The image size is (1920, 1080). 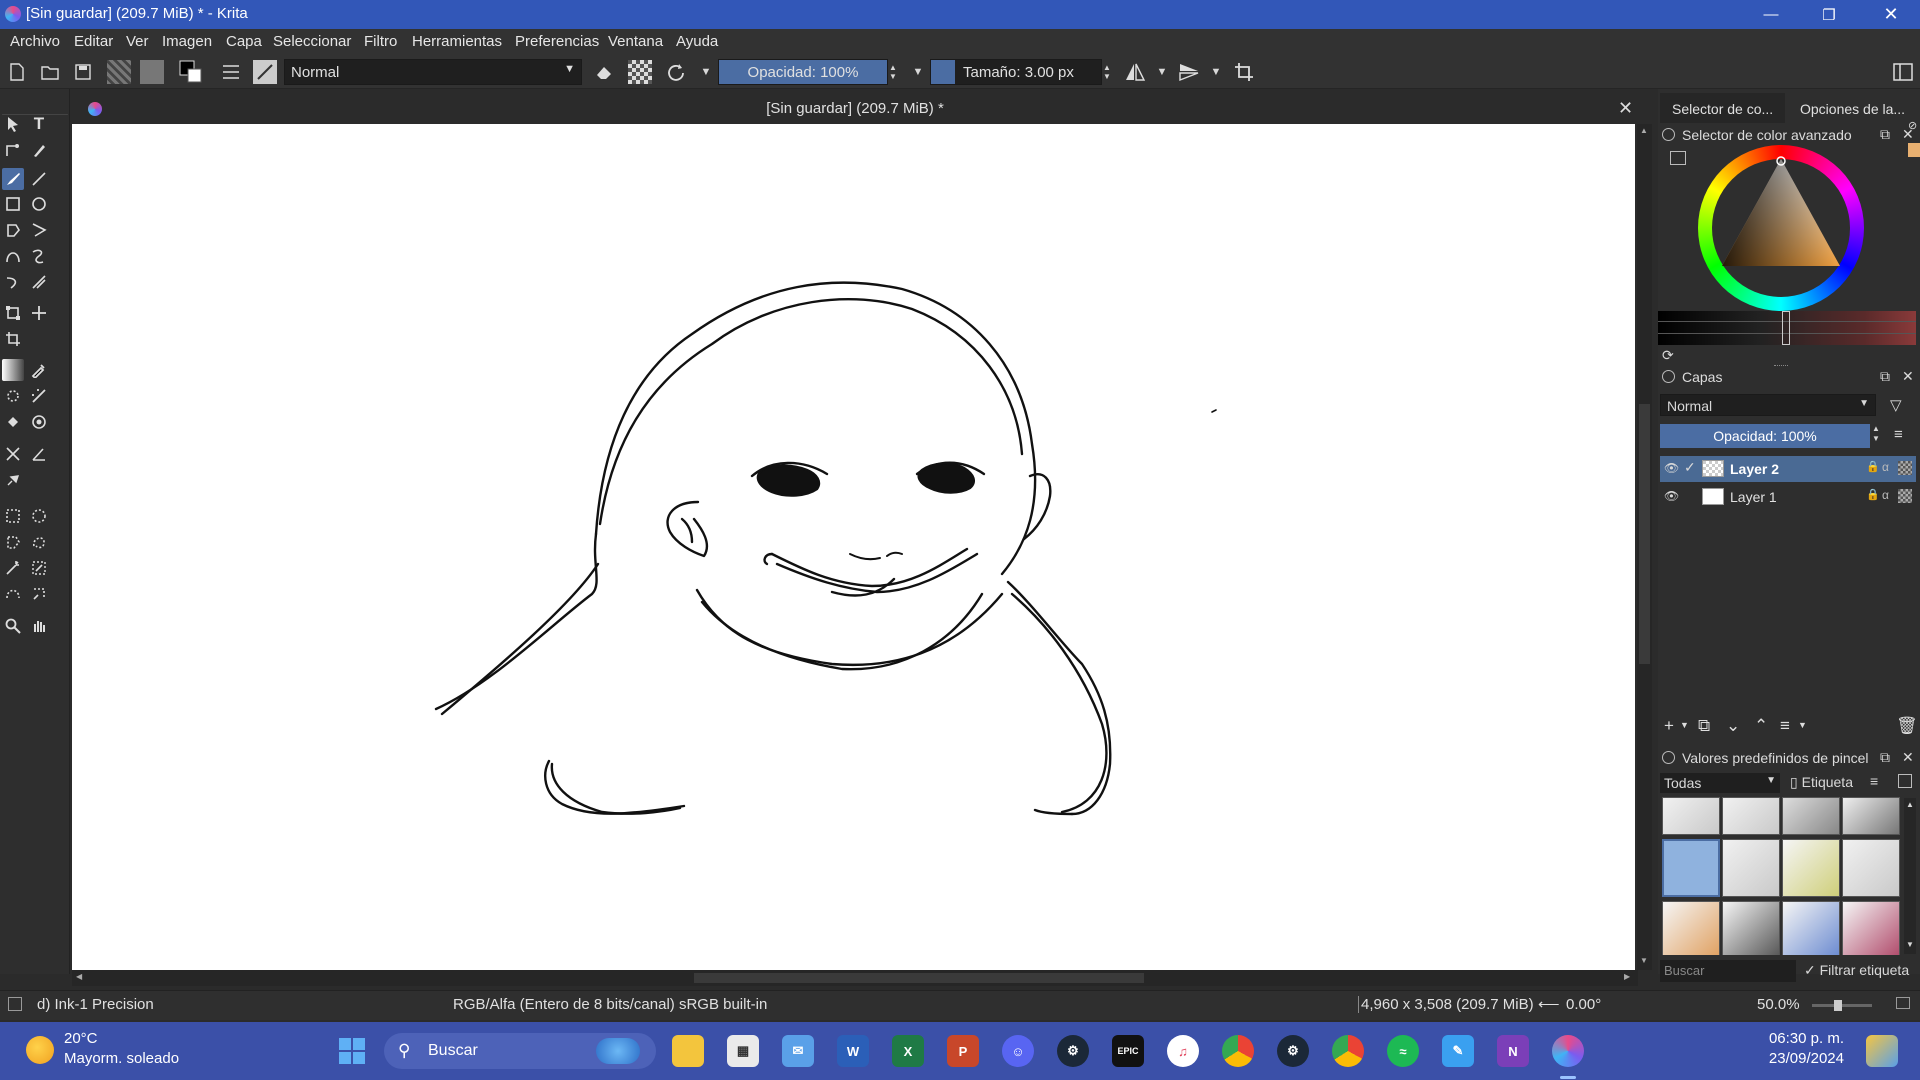 I want to click on weather-desc: Mayorm. soleado, so click(x=121, y=1058).